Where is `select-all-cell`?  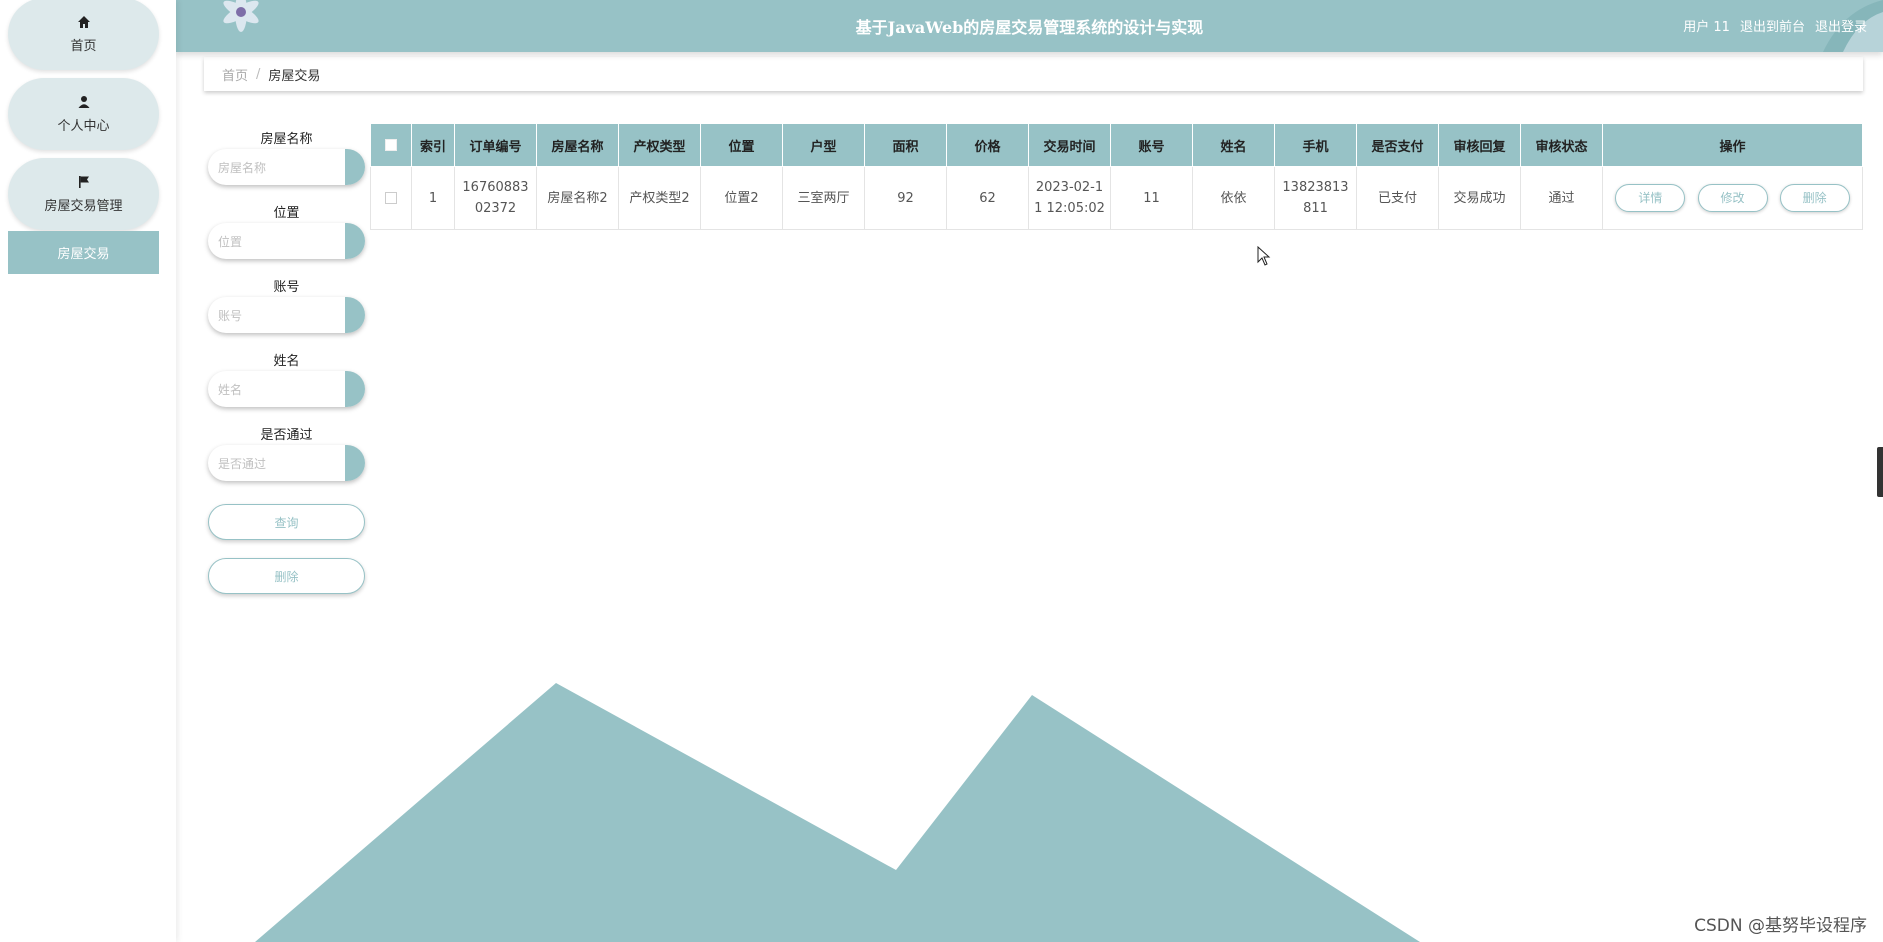 select-all-cell is located at coordinates (391, 145).